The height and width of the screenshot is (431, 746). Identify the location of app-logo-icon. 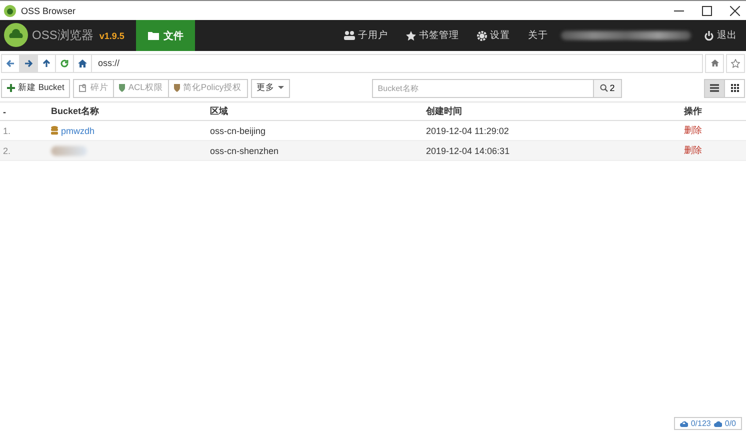
(10, 10).